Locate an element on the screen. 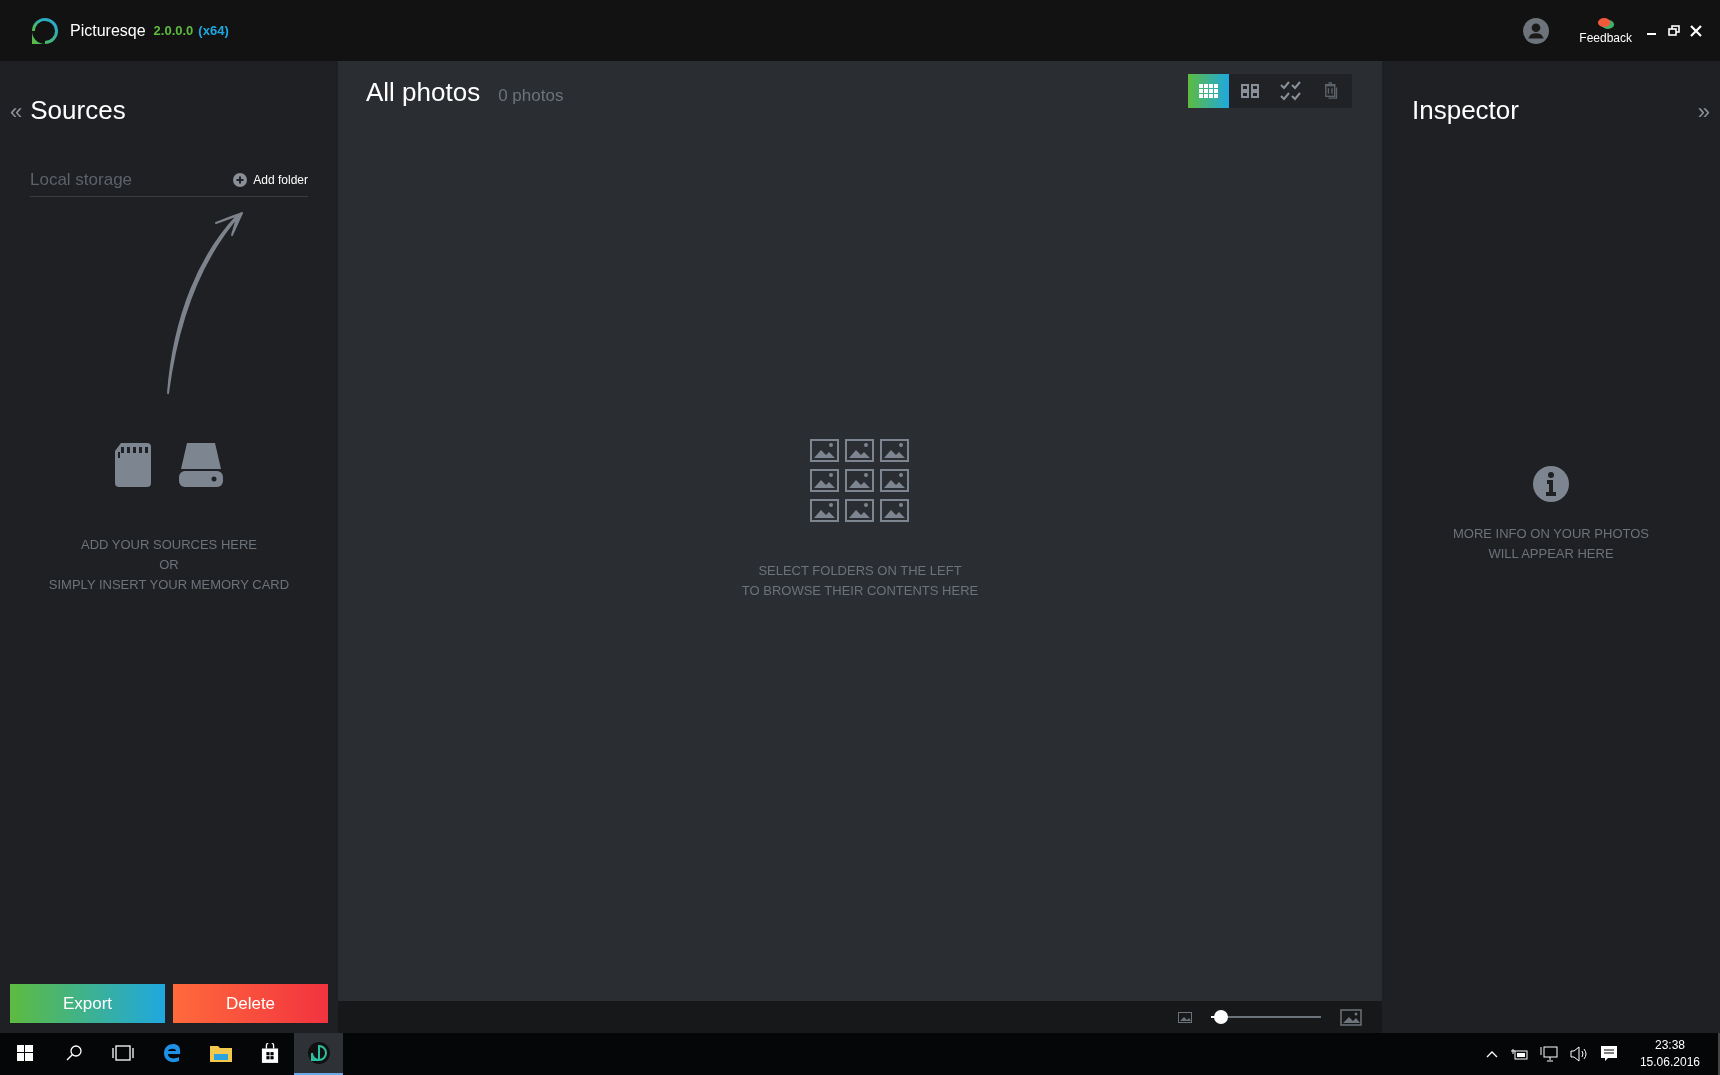 The image size is (1720, 1075). user-avatar-icon is located at coordinates (1536, 30).